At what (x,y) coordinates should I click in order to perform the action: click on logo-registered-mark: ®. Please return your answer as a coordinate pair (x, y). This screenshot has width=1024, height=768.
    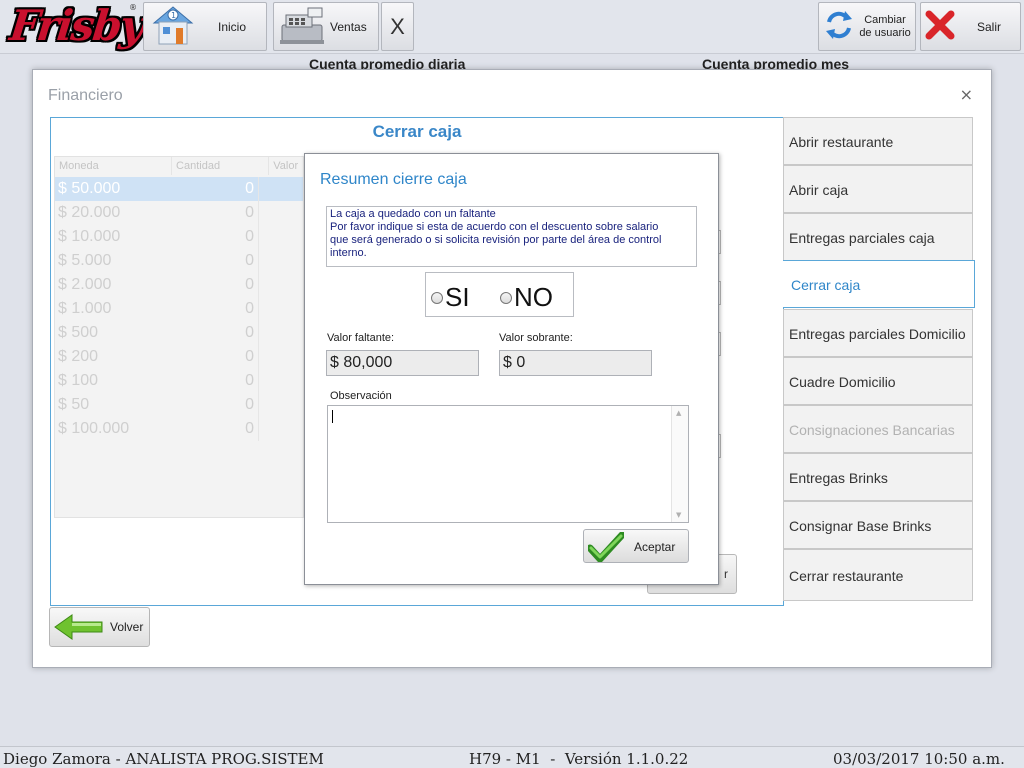
    Looking at the image, I should click on (133, 7).